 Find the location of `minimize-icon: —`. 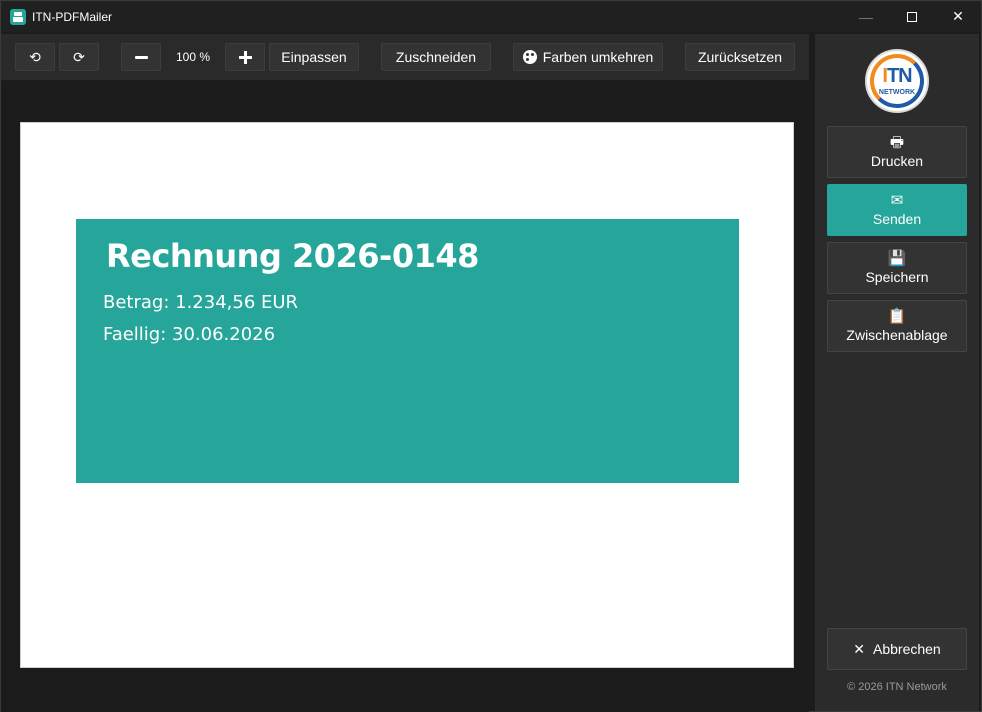

minimize-icon: — is located at coordinates (866, 16).